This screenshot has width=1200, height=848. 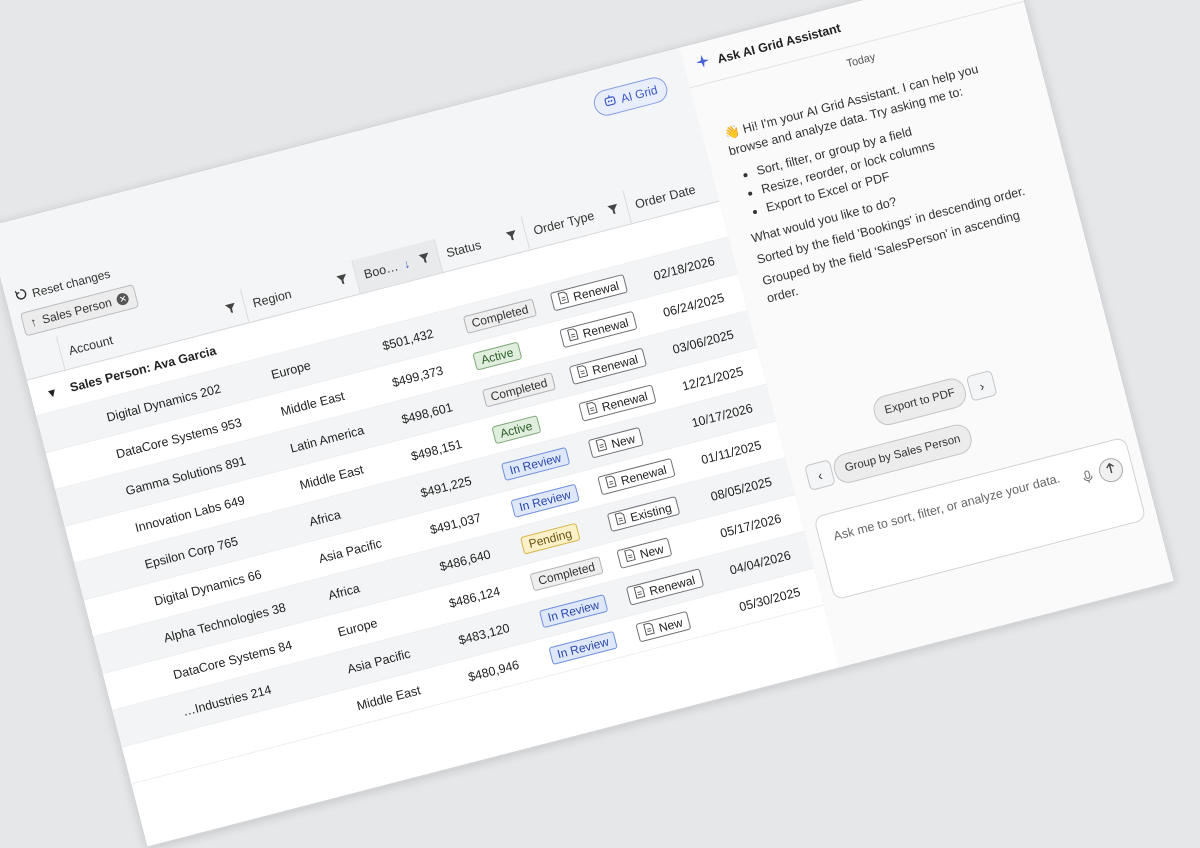 What do you see at coordinates (902, 453) in the screenshot?
I see `suggestion-group-by-sales-person: Group by Sales Person` at bounding box center [902, 453].